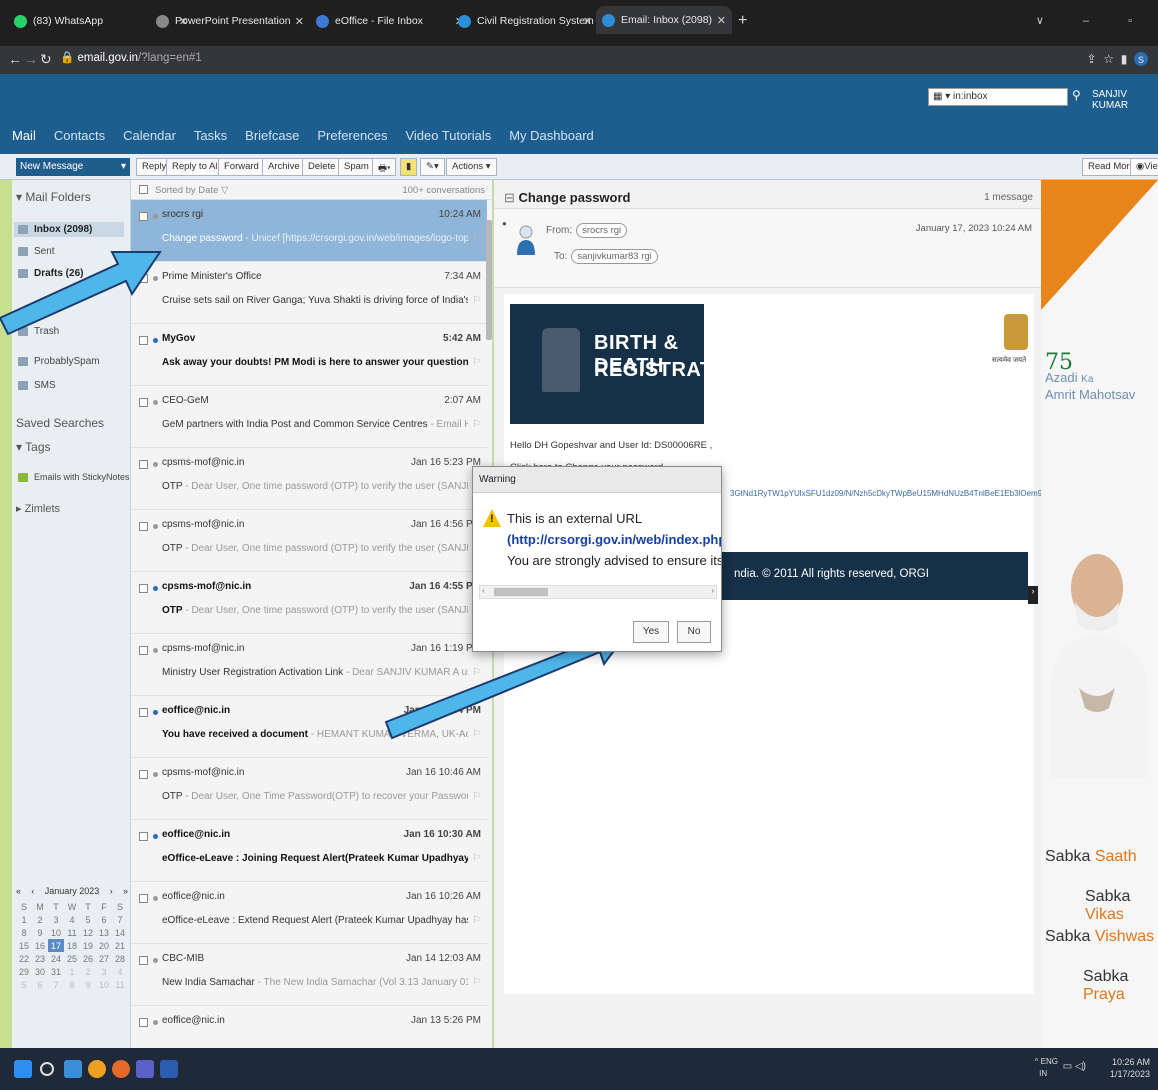 The width and height of the screenshot is (1158, 1090). I want to click on lang-bottom: IN, so click(1043, 1073).